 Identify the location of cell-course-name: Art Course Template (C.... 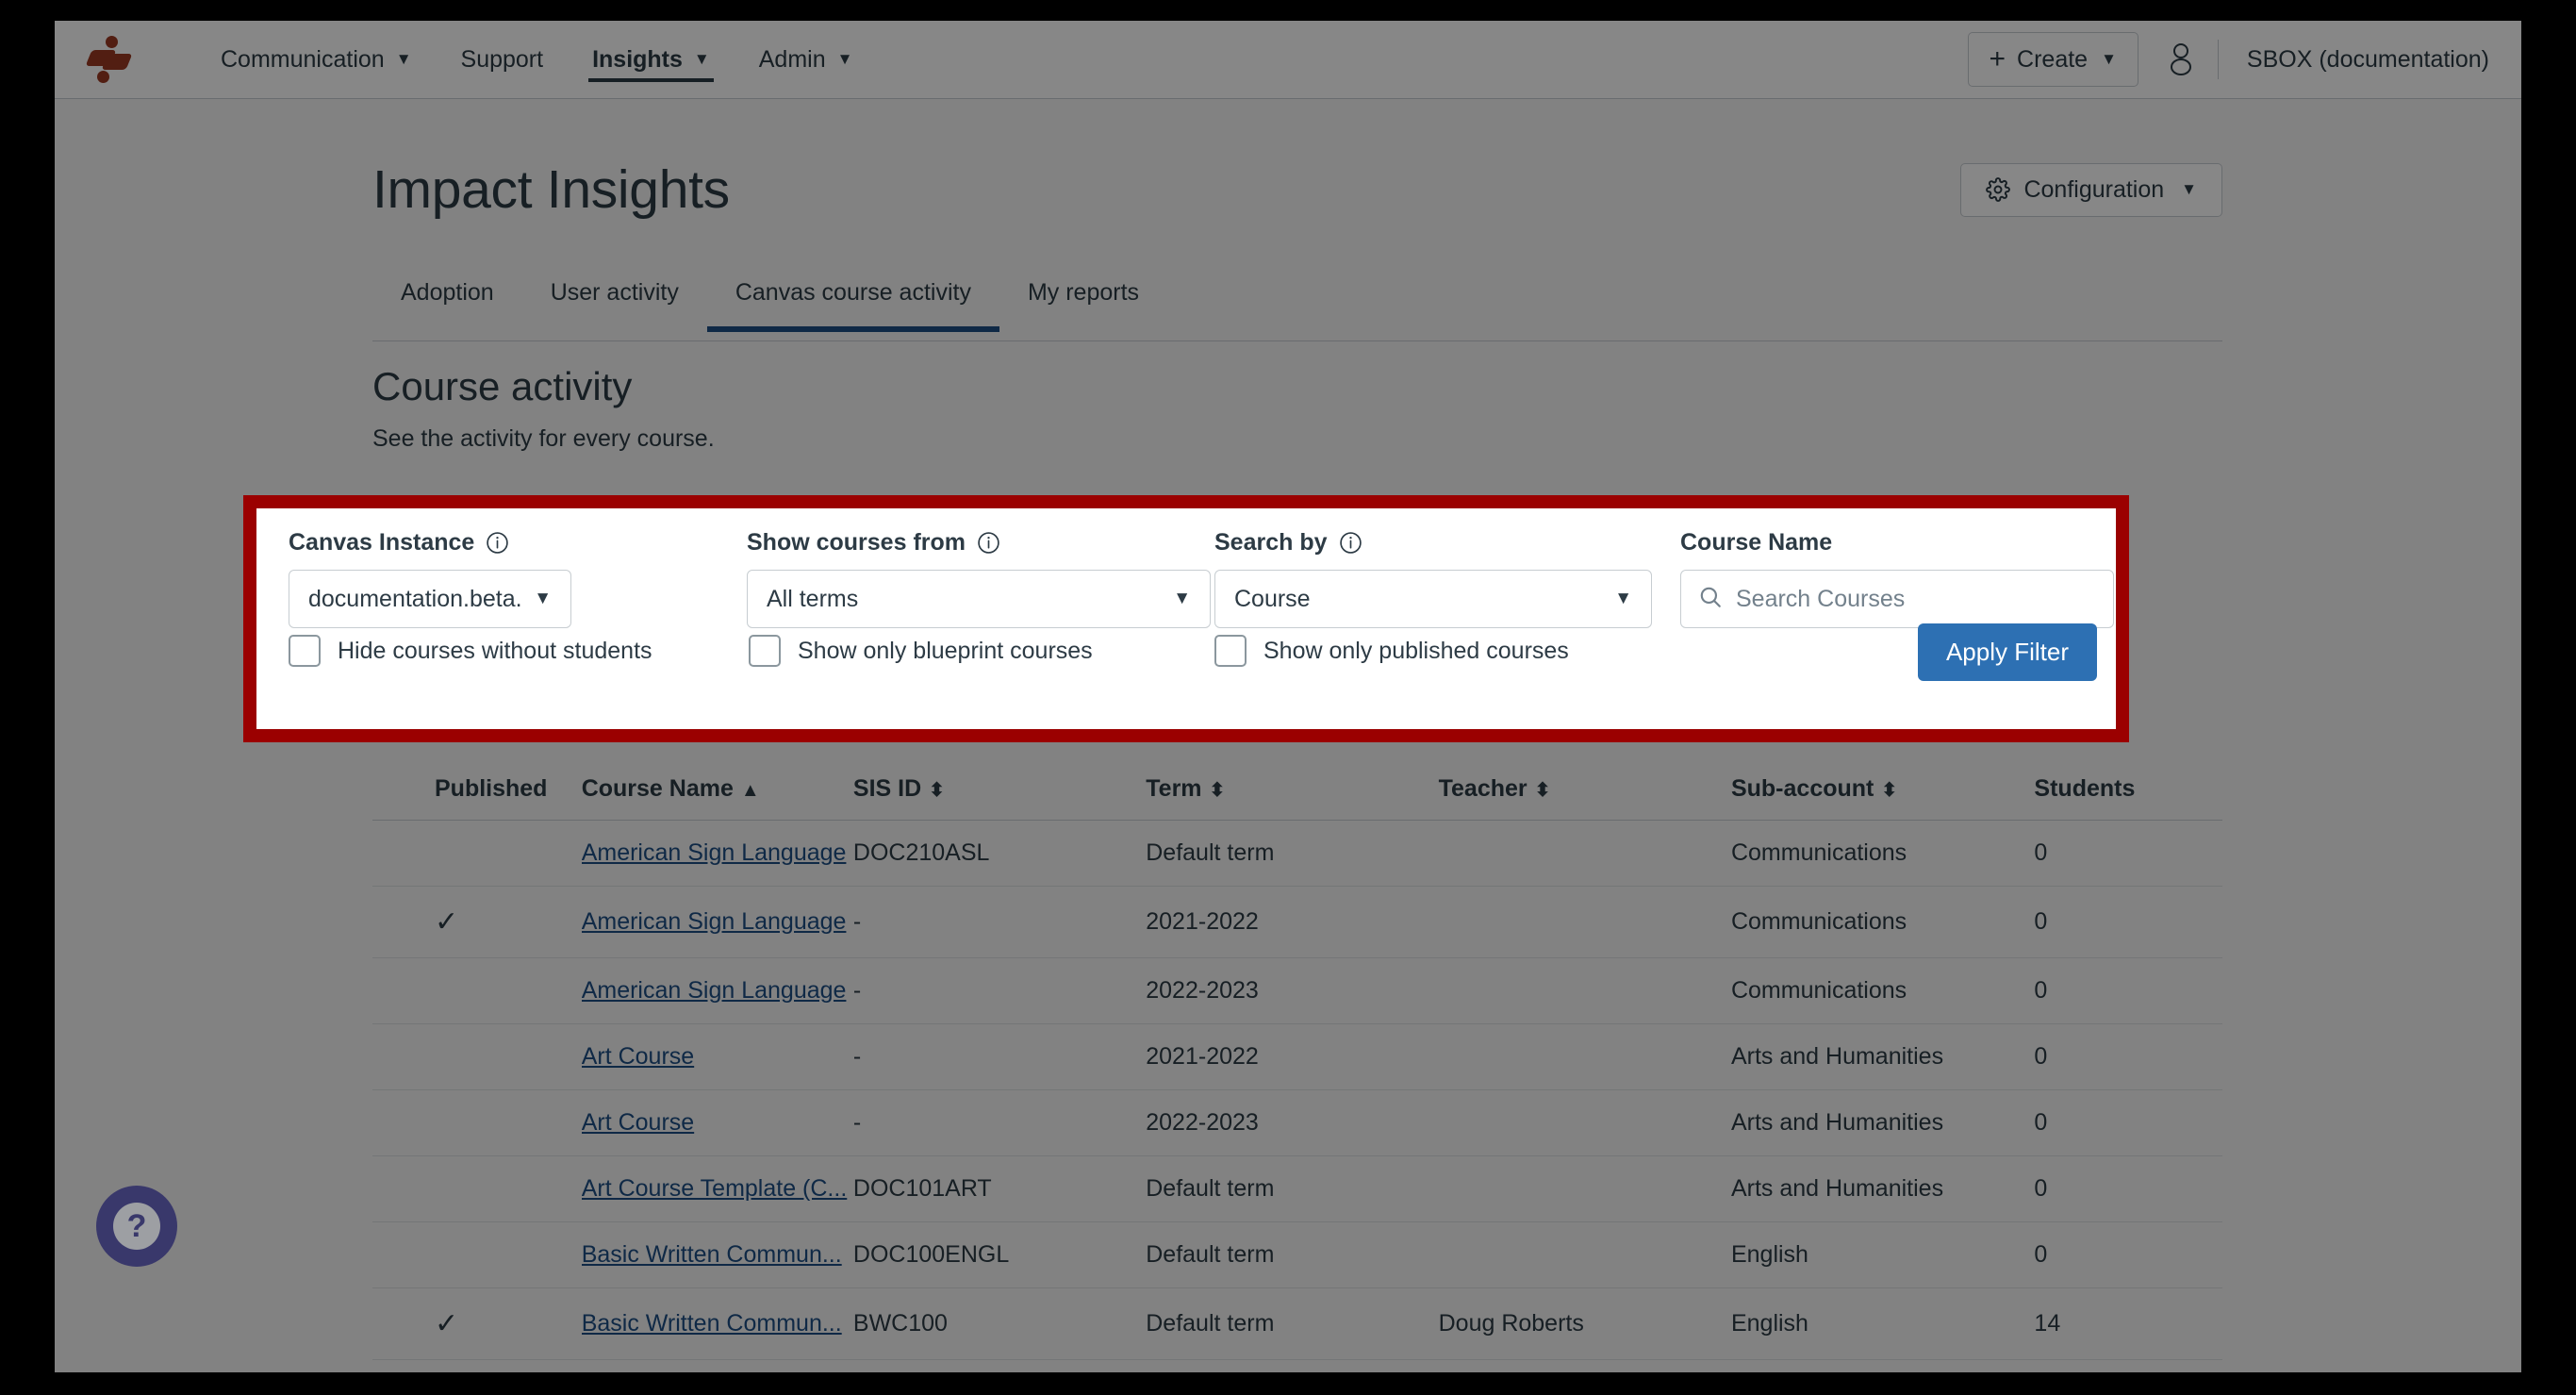
(717, 1188).